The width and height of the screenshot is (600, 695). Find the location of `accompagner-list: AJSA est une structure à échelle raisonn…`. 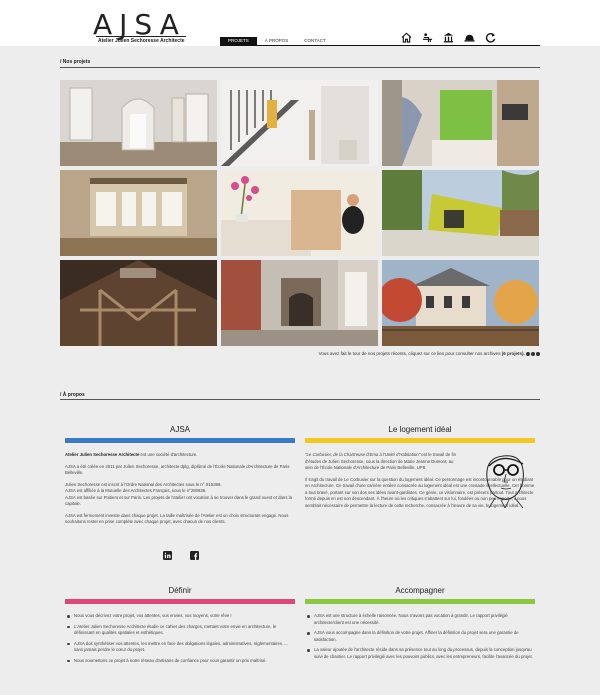

accompagner-list: AJSA est une structure à échelle raisonn… is located at coordinates (420, 636).